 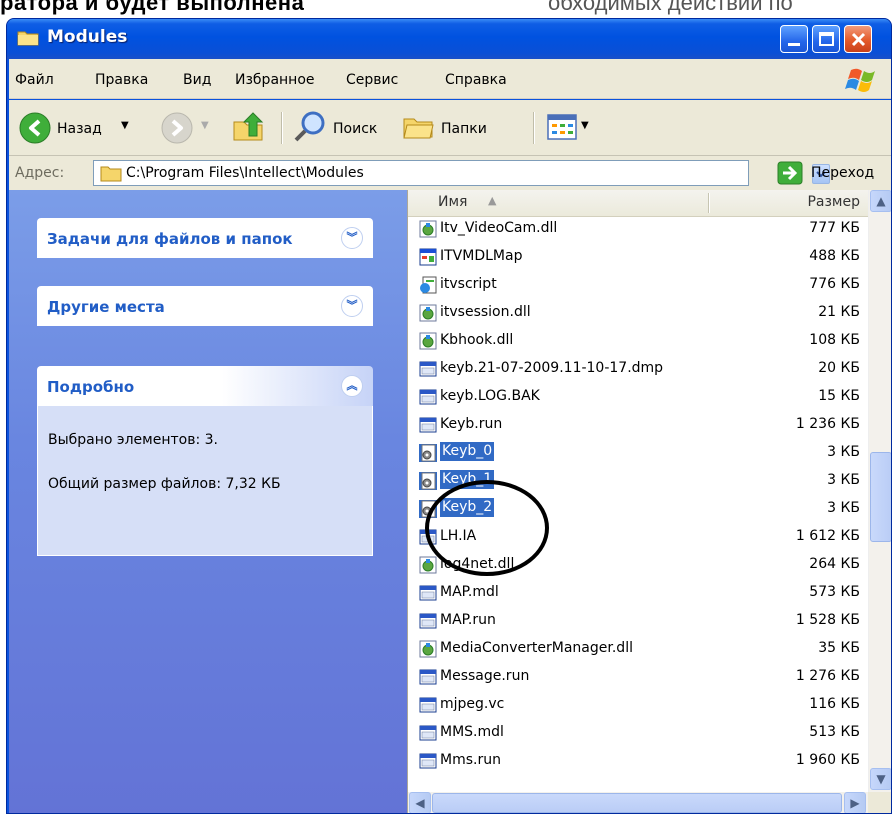 What do you see at coordinates (164, 484) in the screenshot?
I see `total-size-text: Общий размер файлов: 7,32 КБ` at bounding box center [164, 484].